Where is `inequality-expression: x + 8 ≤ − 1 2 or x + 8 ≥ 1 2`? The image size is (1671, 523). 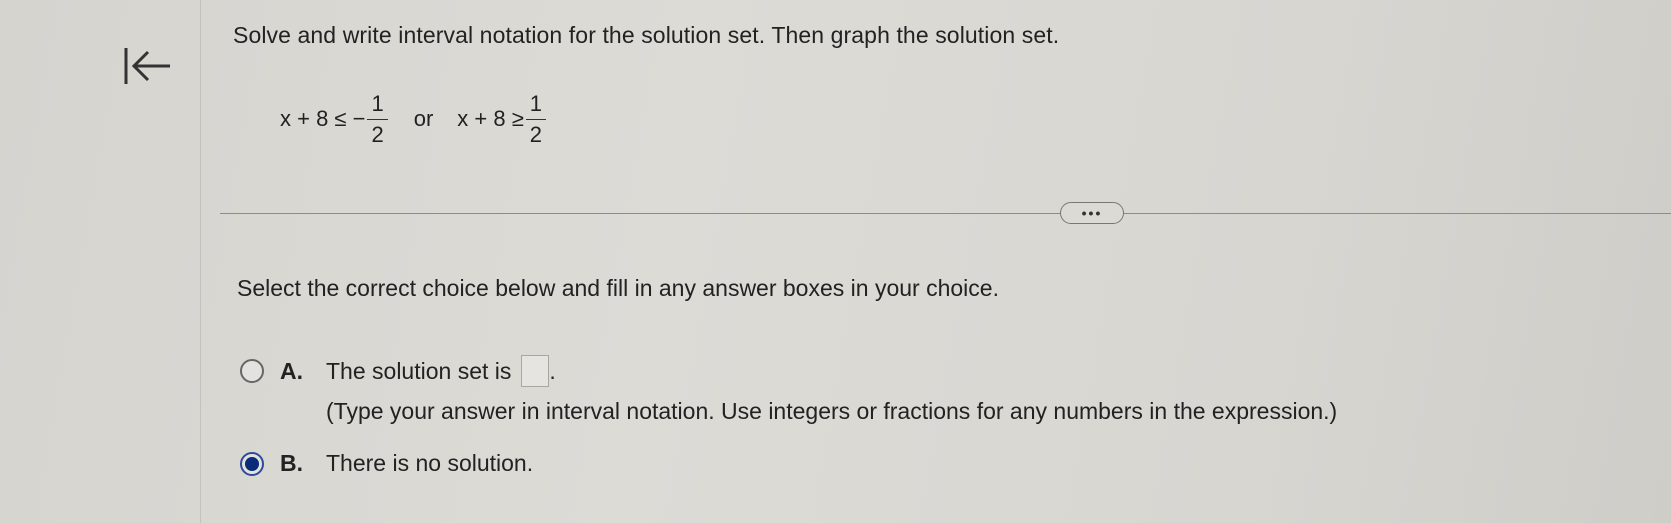
inequality-expression: x + 8 ≤ − 1 2 or x + 8 ≥ 1 2 is located at coordinates (414, 119).